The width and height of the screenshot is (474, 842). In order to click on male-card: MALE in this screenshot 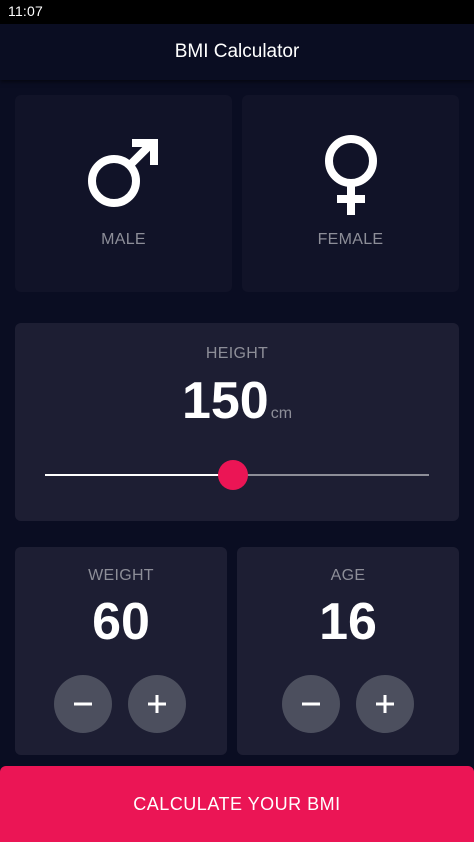, I will do `click(123, 193)`.